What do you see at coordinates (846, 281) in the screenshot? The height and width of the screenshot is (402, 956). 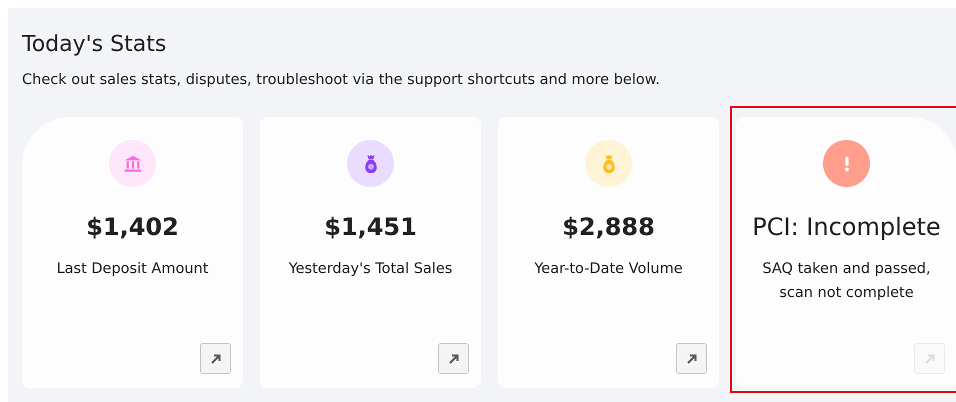 I see `stat-label: SAQ taken and passed, scan not complete` at bounding box center [846, 281].